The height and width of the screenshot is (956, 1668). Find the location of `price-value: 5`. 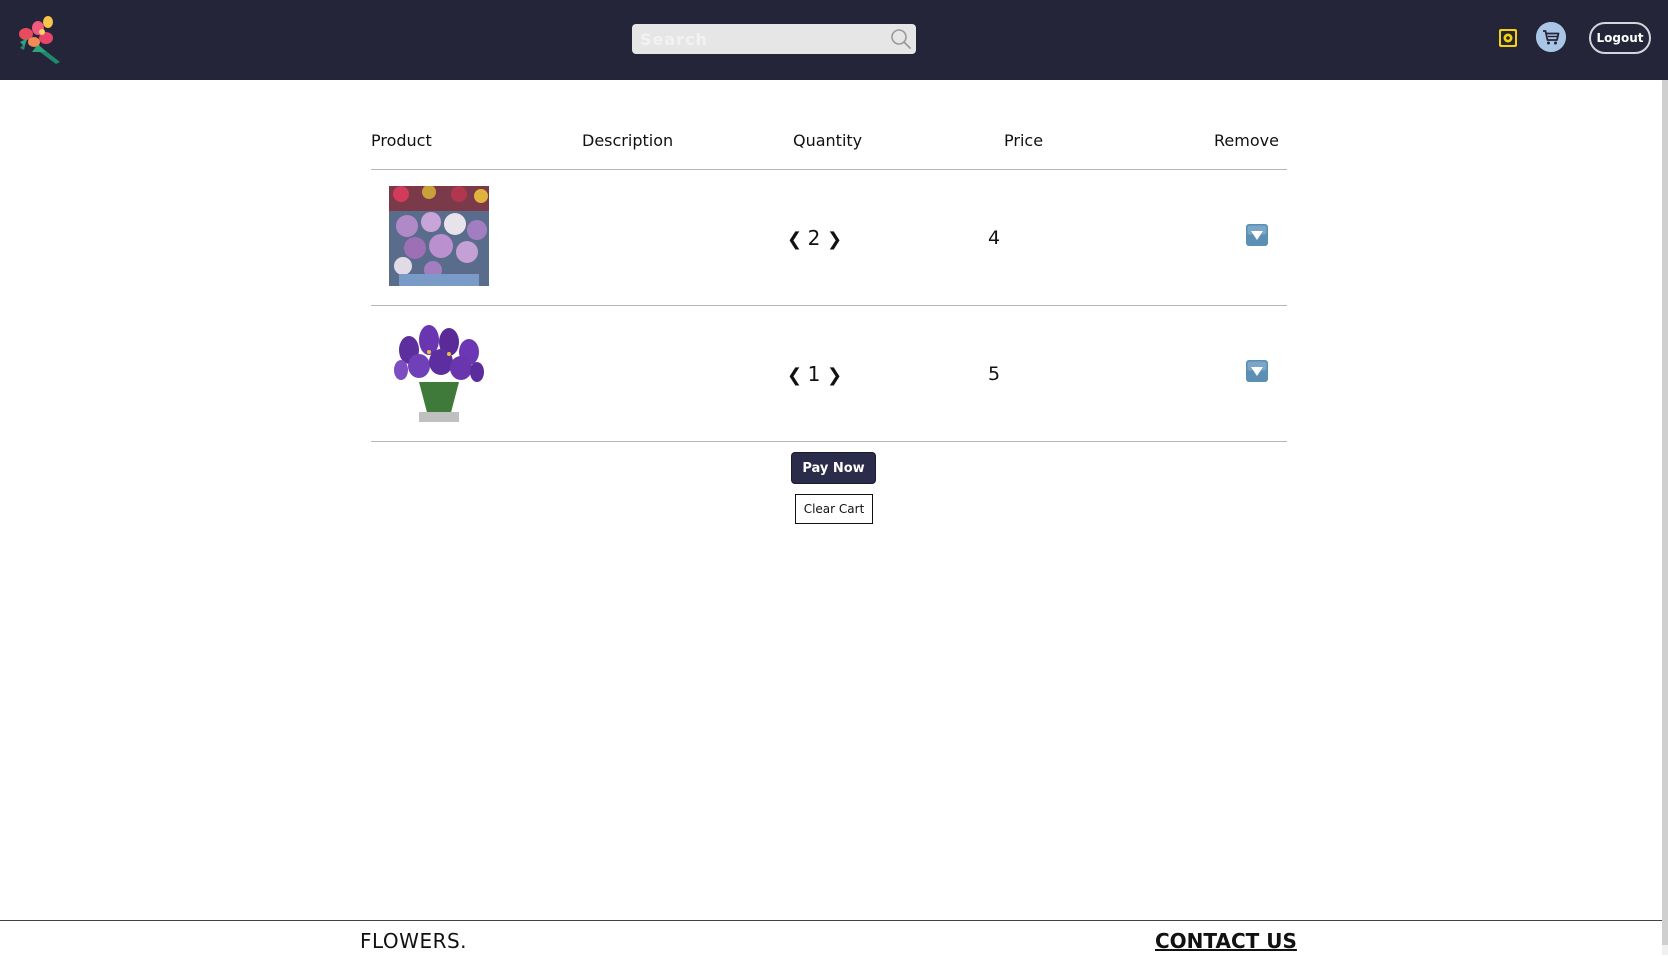

price-value: 5 is located at coordinates (994, 374).